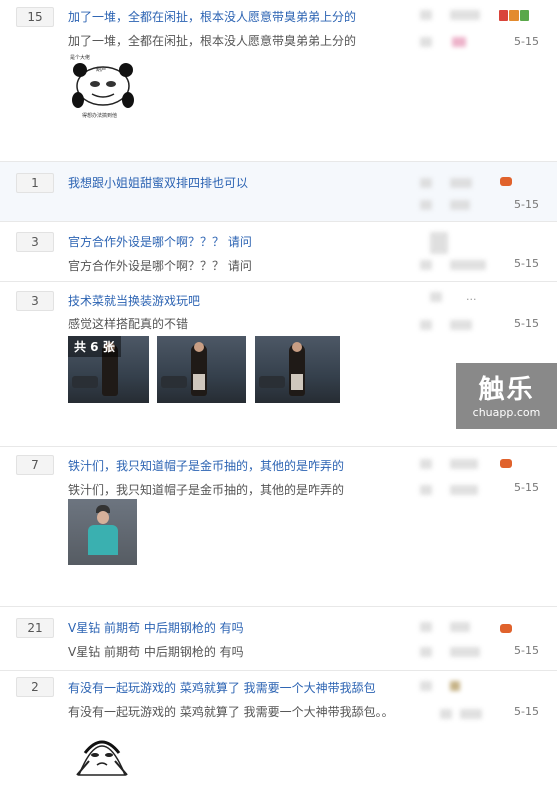 The image size is (557, 792). What do you see at coordinates (506, 390) in the screenshot?
I see `watermark-logo-text: 触乐` at bounding box center [506, 390].